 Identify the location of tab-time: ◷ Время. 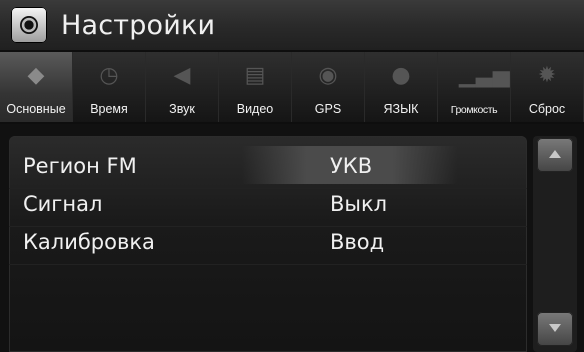
(109, 87).